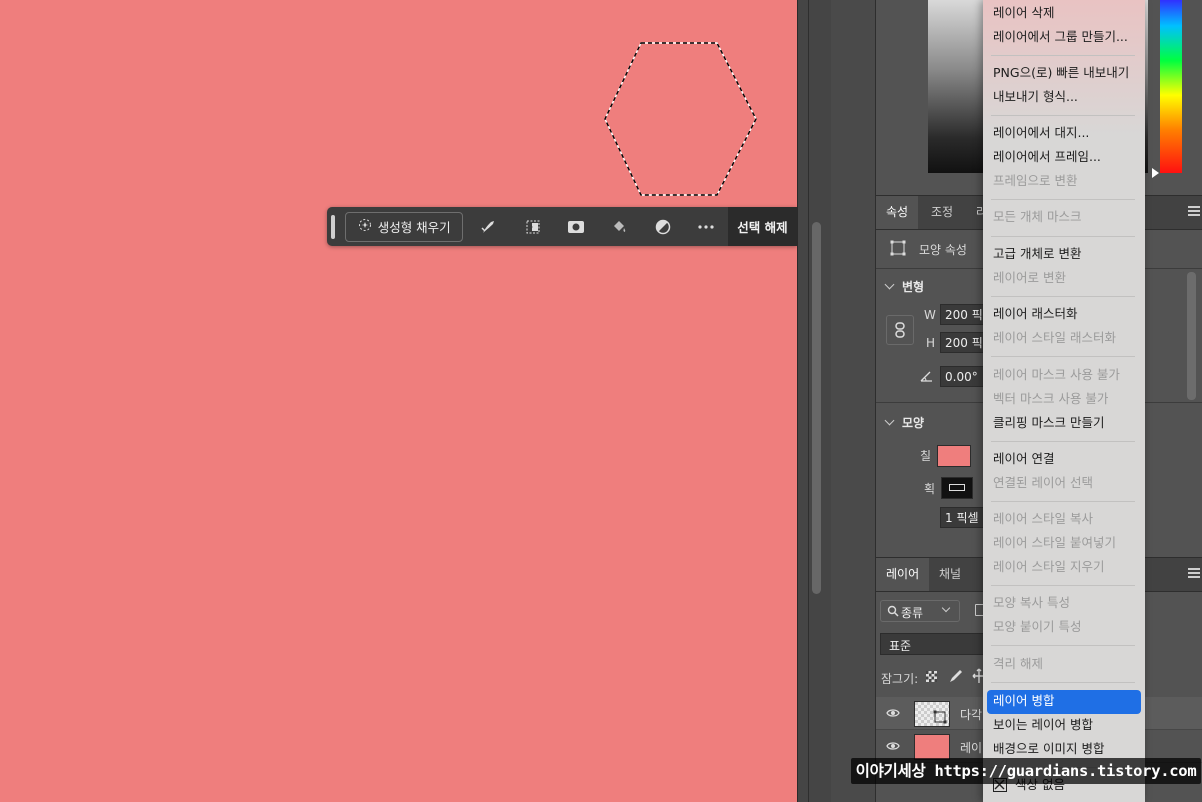 The height and width of the screenshot is (802, 1202). What do you see at coordinates (954, 456) in the screenshot?
I see `fill-color-swatch` at bounding box center [954, 456].